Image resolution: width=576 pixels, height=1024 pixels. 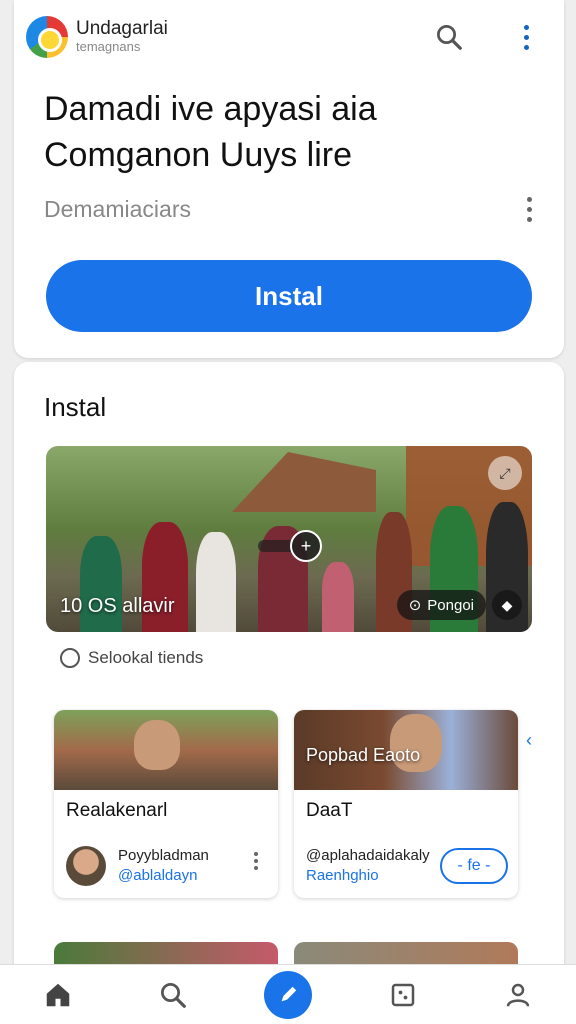 What do you see at coordinates (450, 605) in the screenshot?
I see `hero-chip-label: Pongoi` at bounding box center [450, 605].